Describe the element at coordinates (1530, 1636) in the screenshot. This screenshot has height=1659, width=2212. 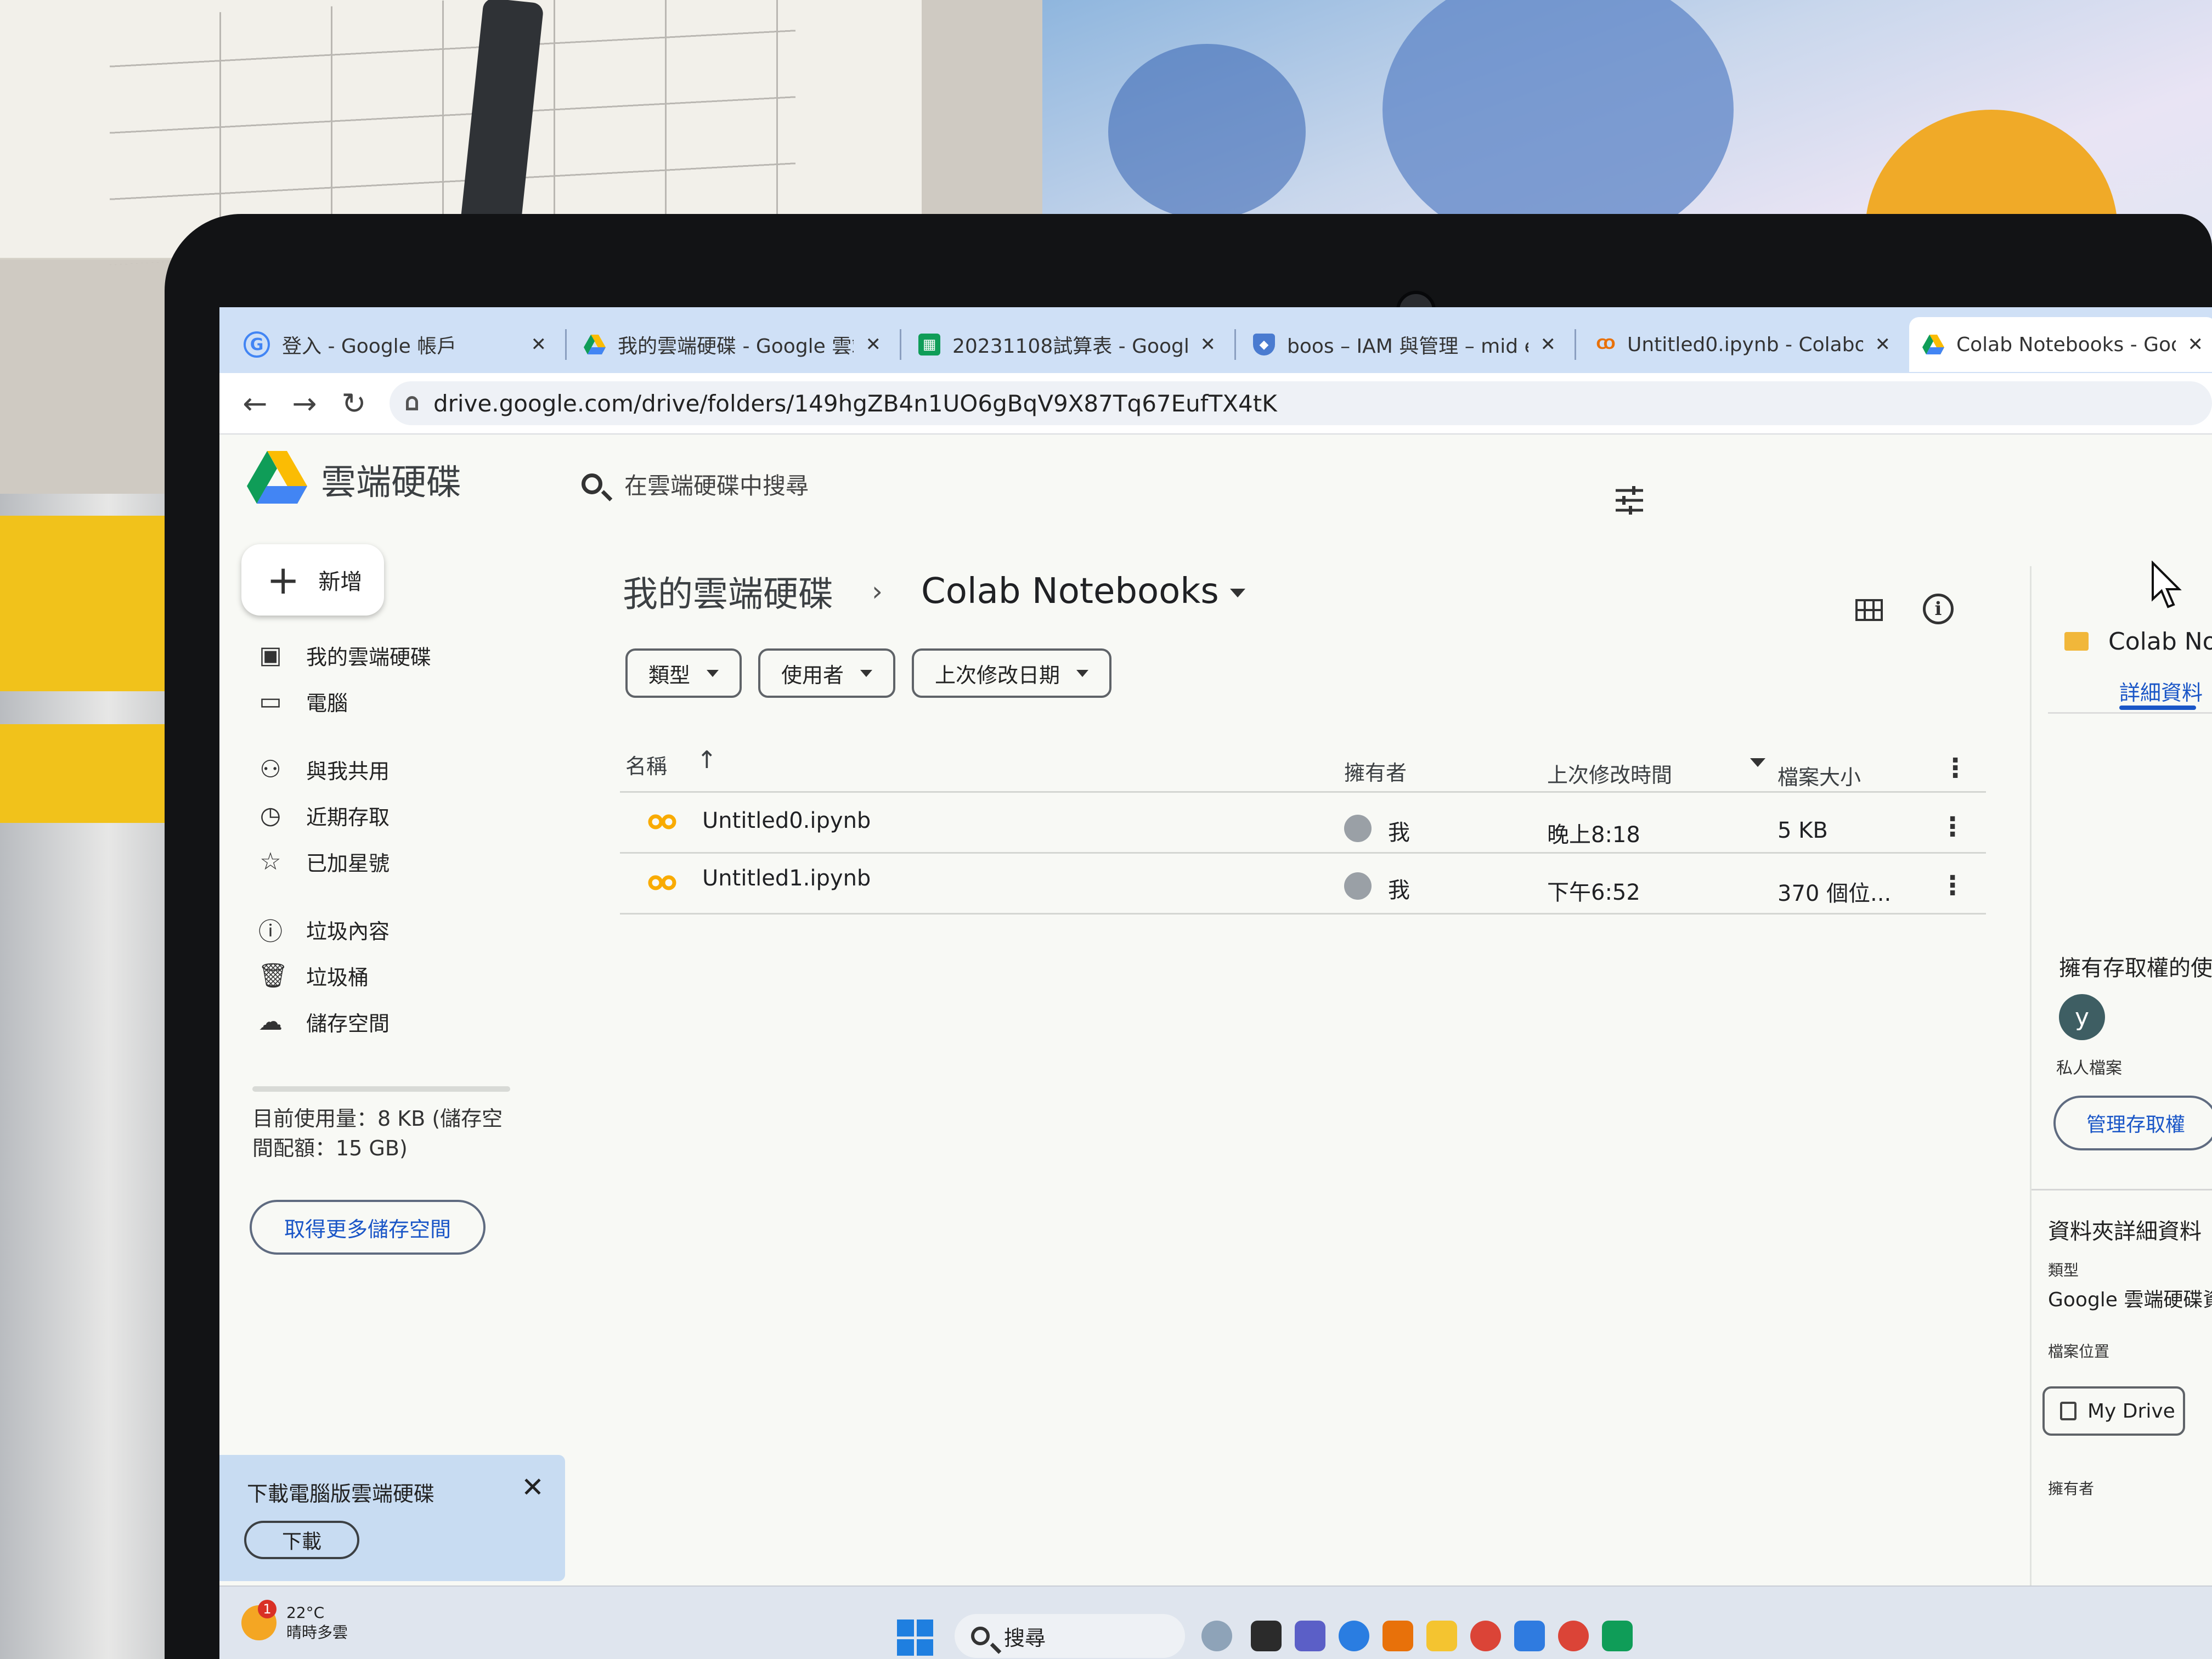
I see `mail-icon` at that location.